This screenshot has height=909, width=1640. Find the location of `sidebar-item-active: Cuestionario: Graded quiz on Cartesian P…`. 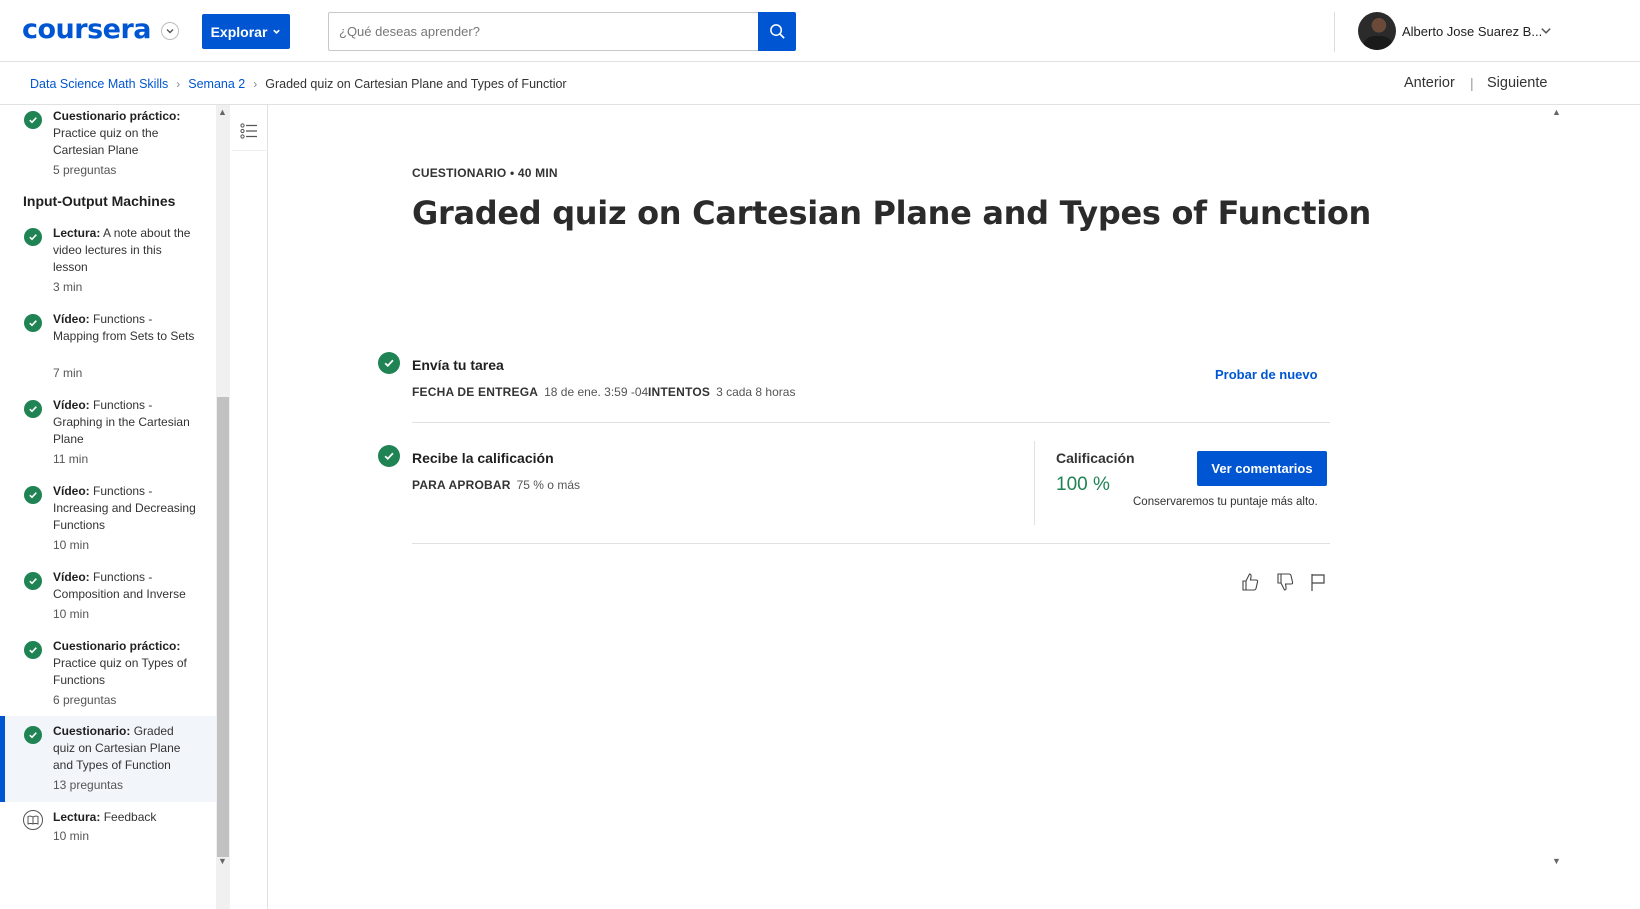

sidebar-item-active: Cuestionario: Graded quiz on Cartesian P… is located at coordinates (108, 759).